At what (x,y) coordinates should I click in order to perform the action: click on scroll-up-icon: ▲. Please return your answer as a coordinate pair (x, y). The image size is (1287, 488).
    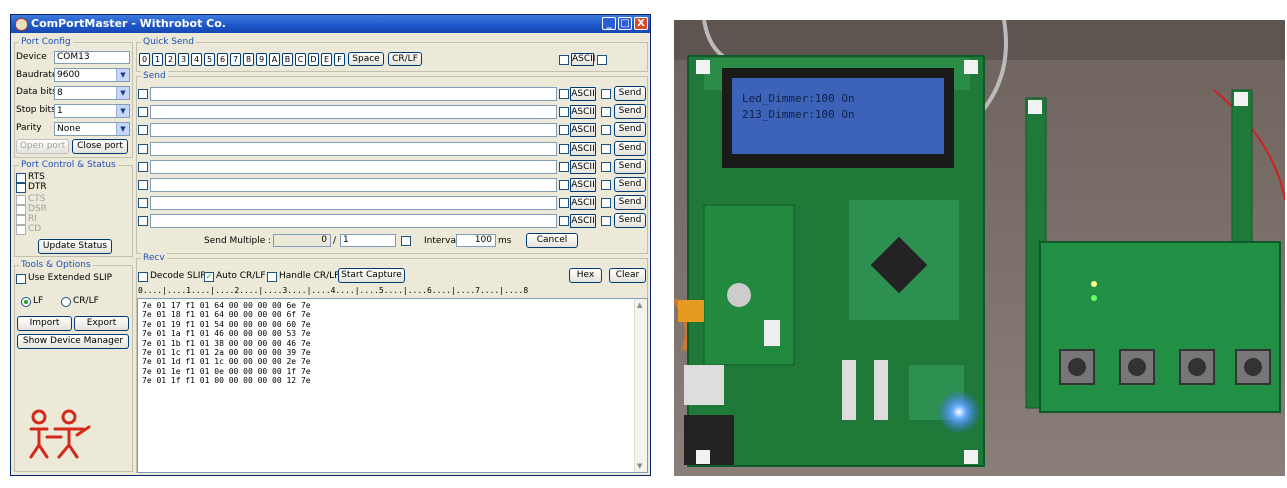
    Looking at the image, I should click on (639, 305).